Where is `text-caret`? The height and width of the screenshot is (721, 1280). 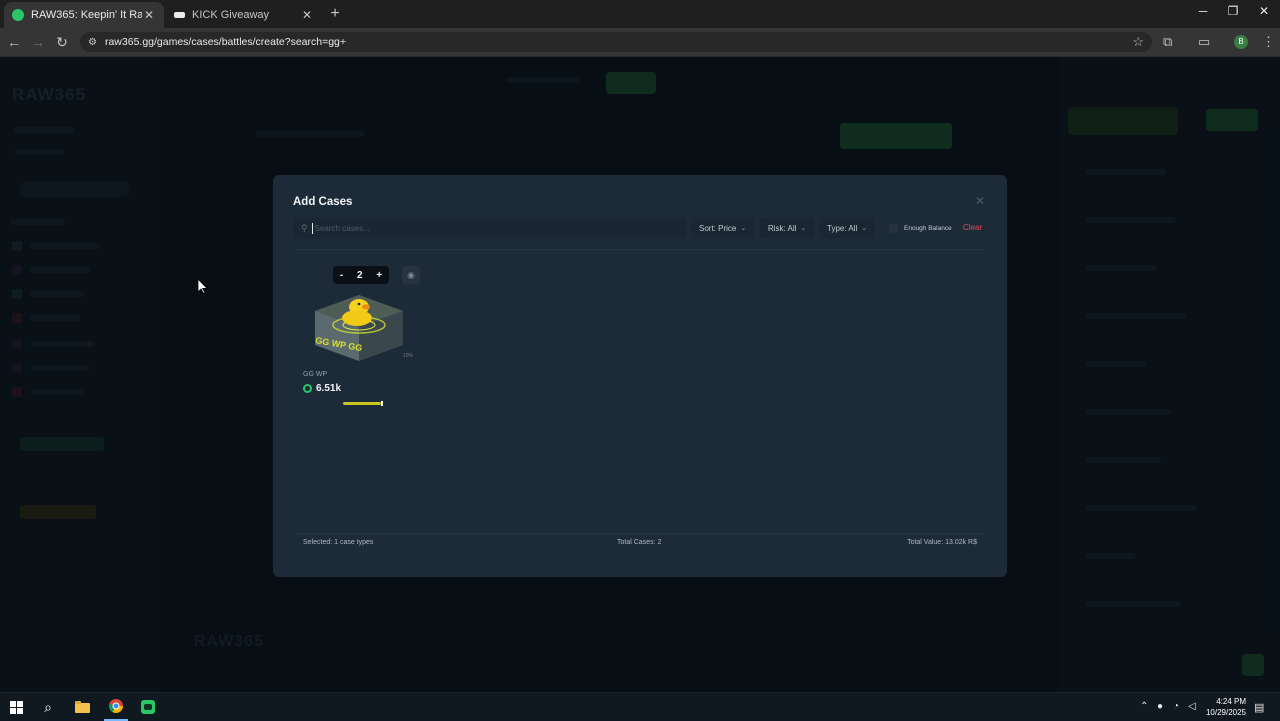 text-caret is located at coordinates (312, 228).